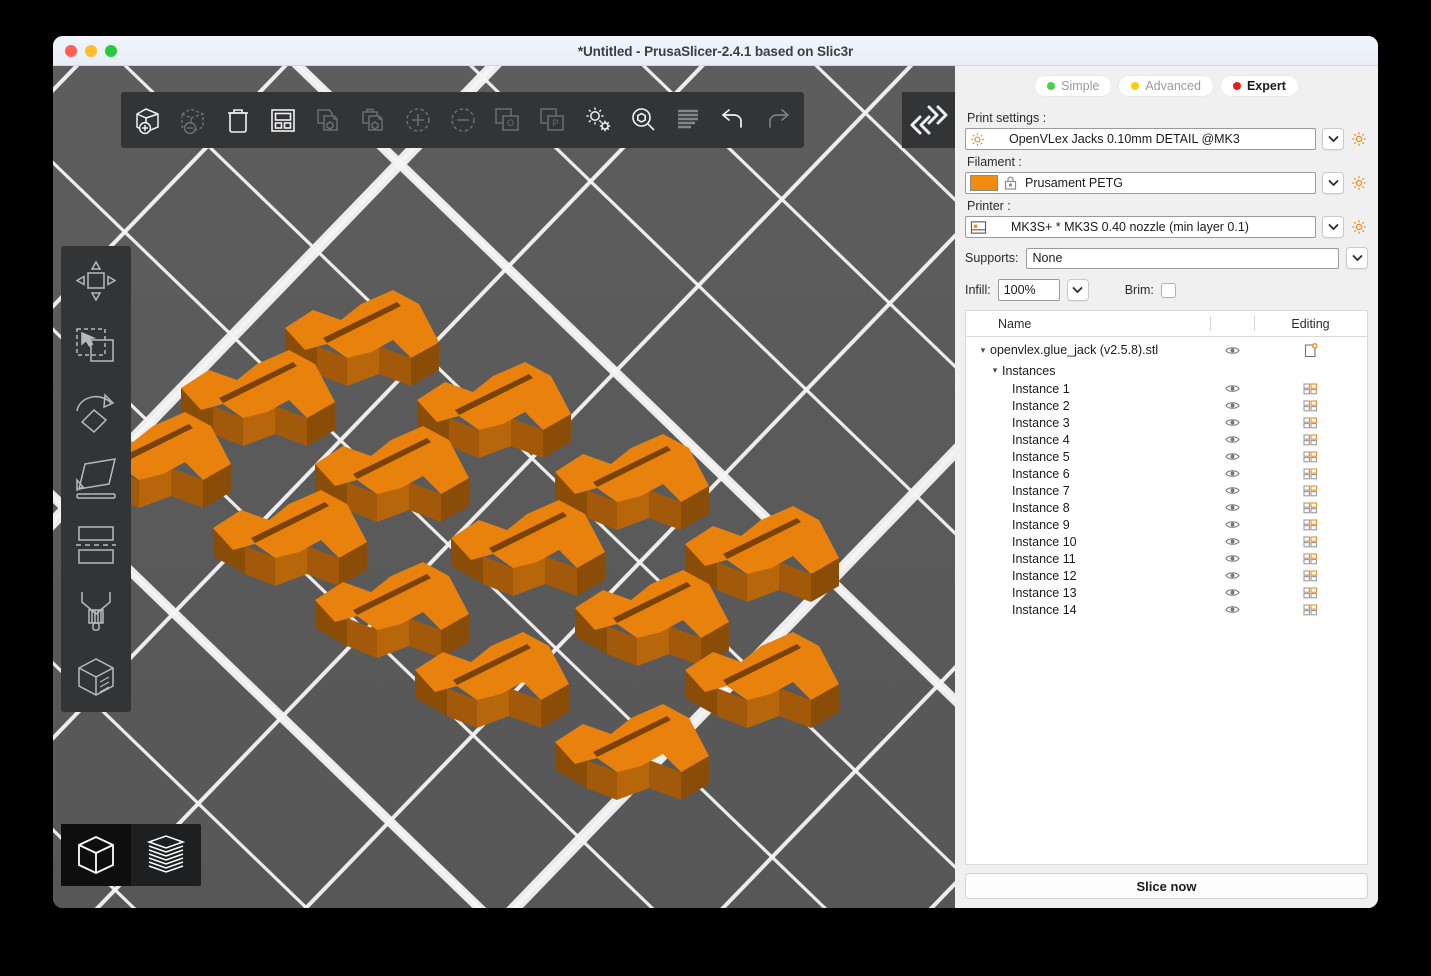 The height and width of the screenshot is (976, 1431). What do you see at coordinates (237, 120) in the screenshot?
I see `delete-all-icon` at bounding box center [237, 120].